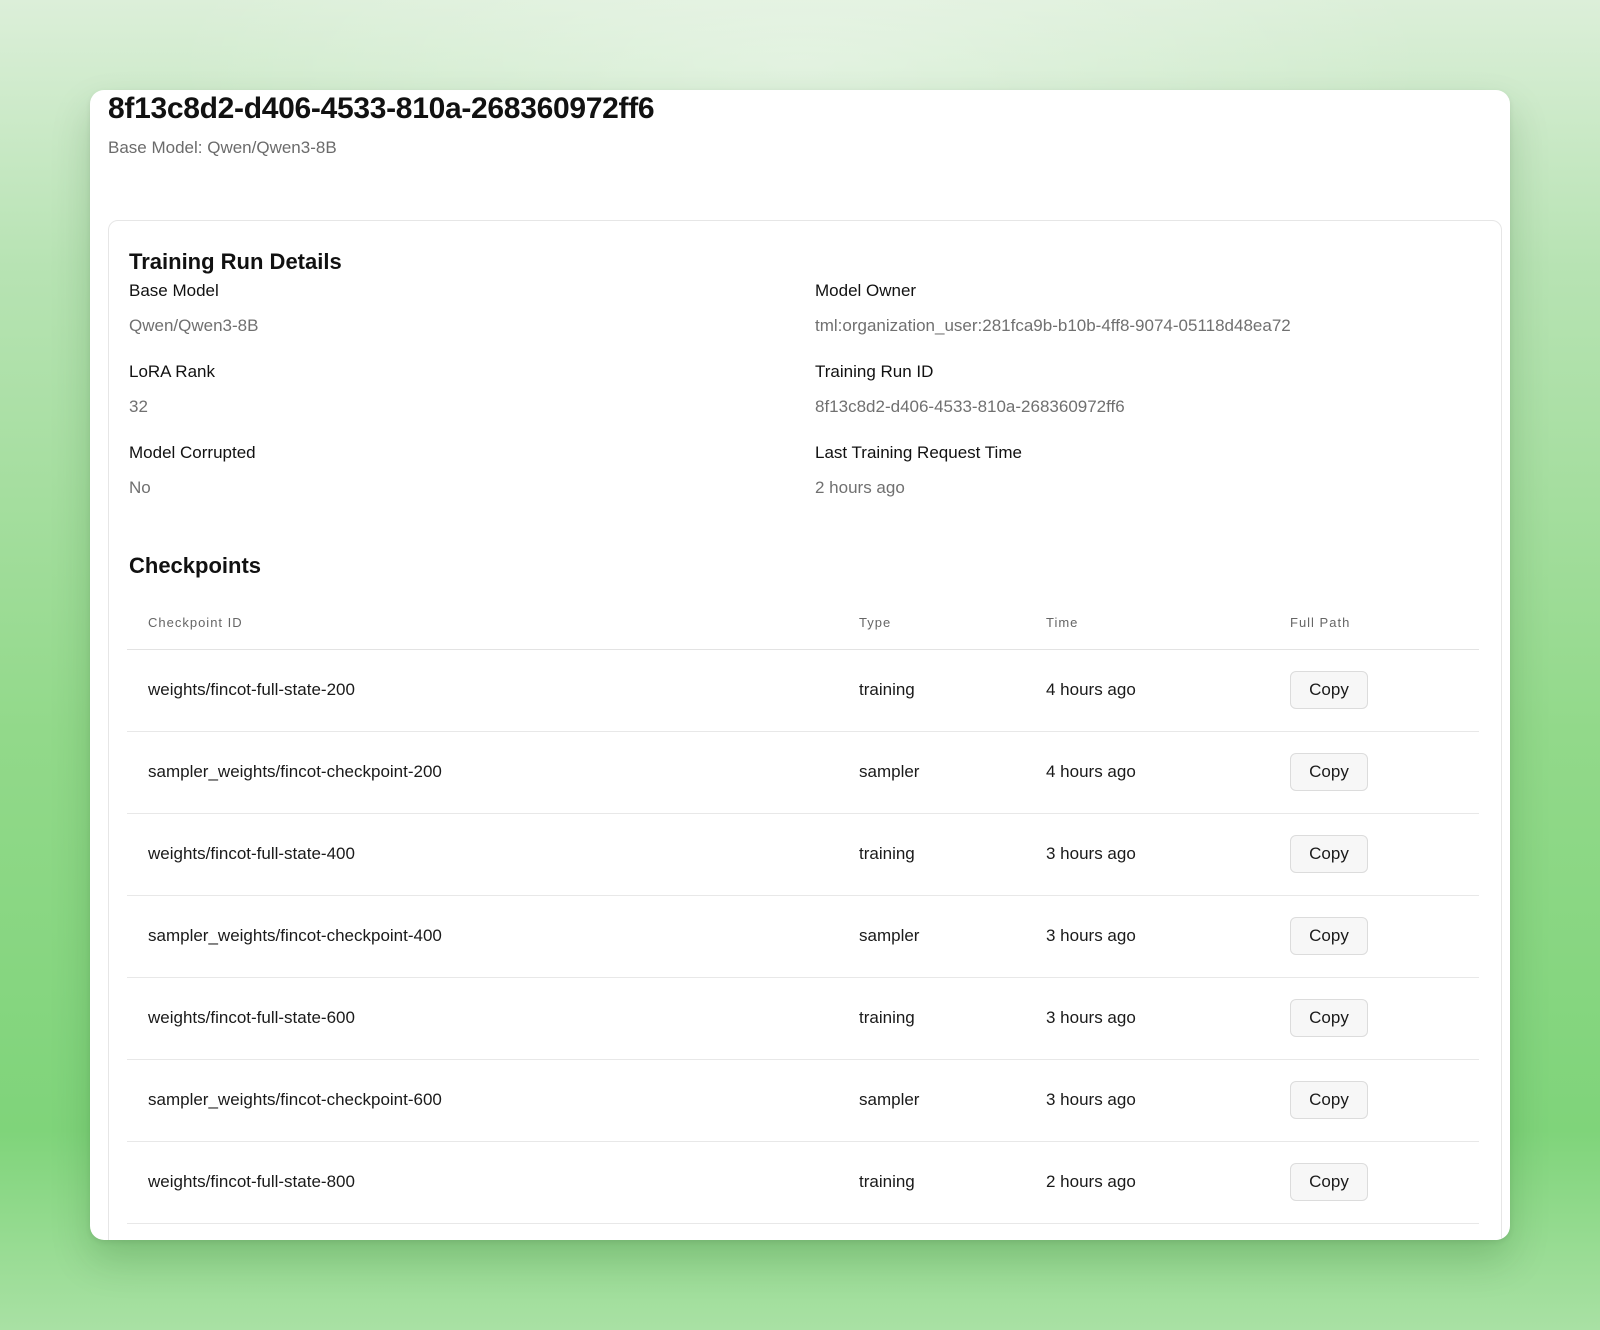 The image size is (1600, 1330). I want to click on checkpoint-id-cell: weights/fincot-full-state-200, so click(251, 689).